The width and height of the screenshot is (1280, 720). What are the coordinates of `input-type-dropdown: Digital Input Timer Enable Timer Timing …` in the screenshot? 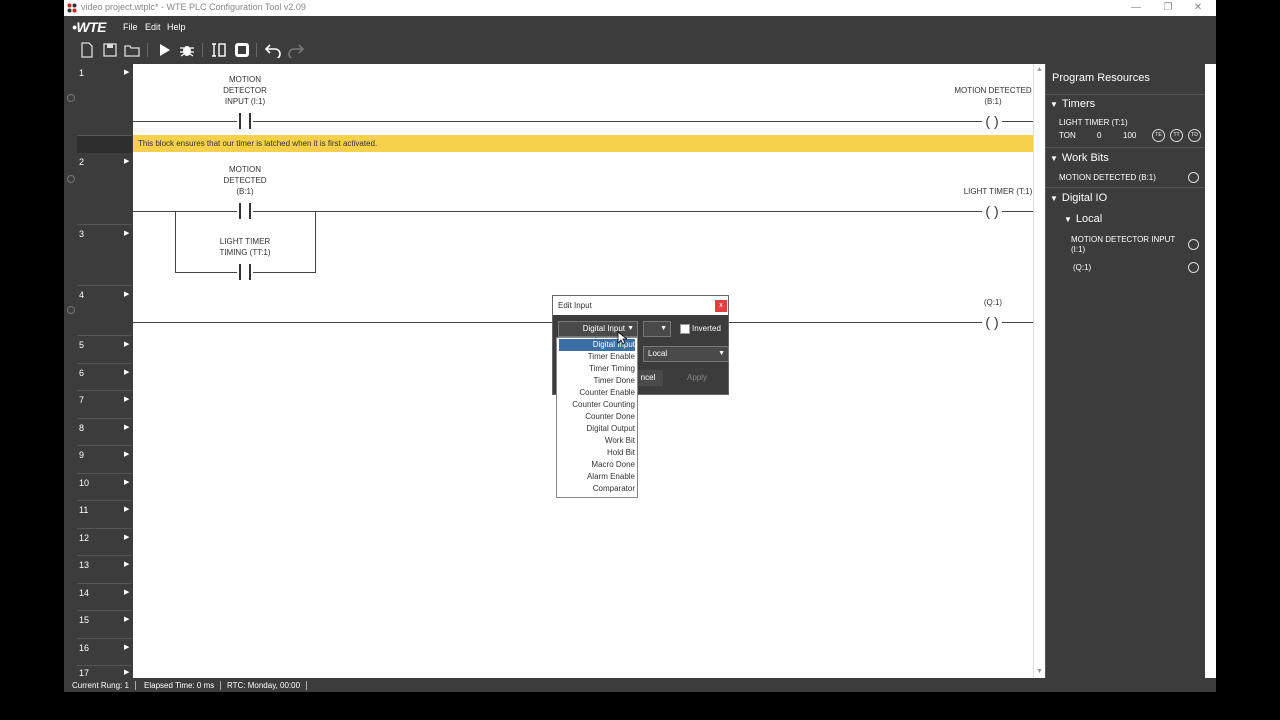 It's located at (597, 417).